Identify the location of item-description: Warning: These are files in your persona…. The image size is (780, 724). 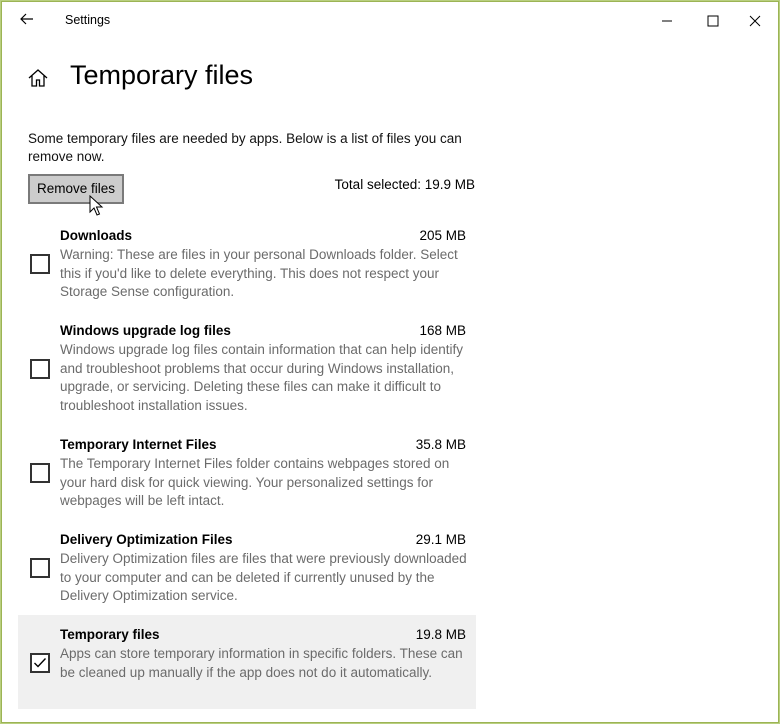
(259, 273).